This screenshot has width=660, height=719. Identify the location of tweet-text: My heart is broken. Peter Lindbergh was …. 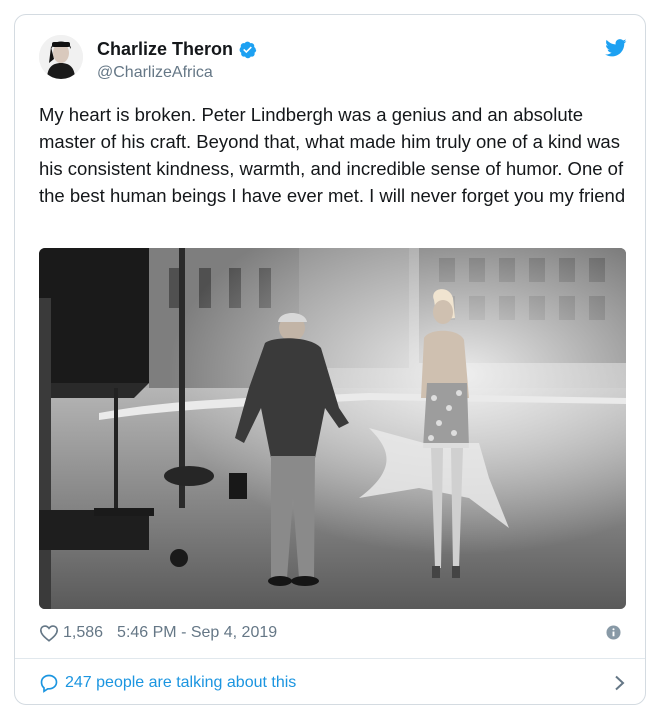
(332, 155).